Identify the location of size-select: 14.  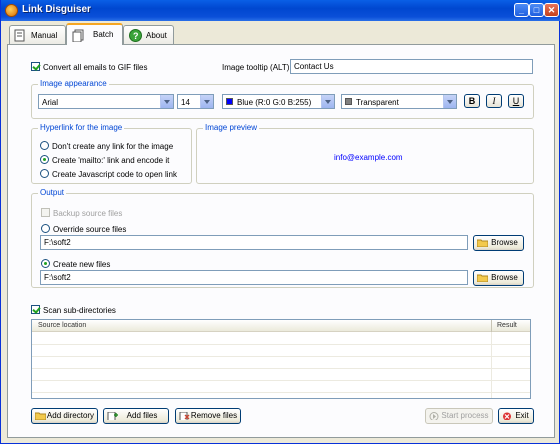
(195, 101).